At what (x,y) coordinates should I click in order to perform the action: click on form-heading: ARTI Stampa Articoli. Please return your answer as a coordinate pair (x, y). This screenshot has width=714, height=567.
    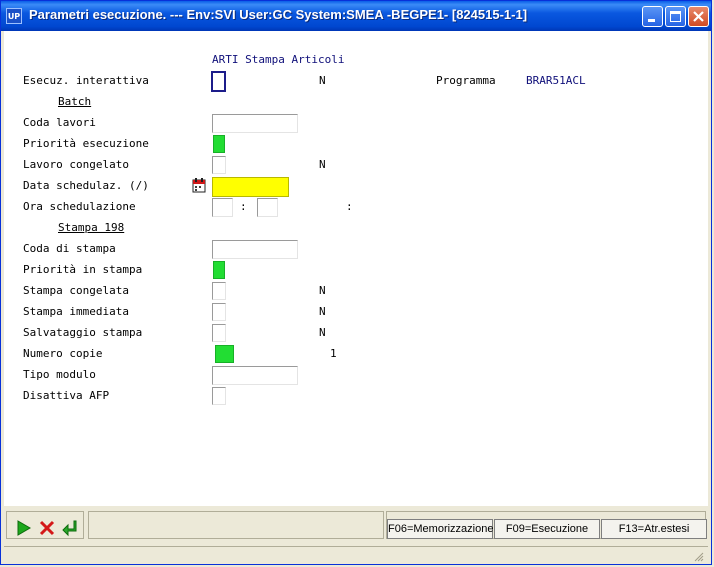
    Looking at the image, I should click on (278, 59).